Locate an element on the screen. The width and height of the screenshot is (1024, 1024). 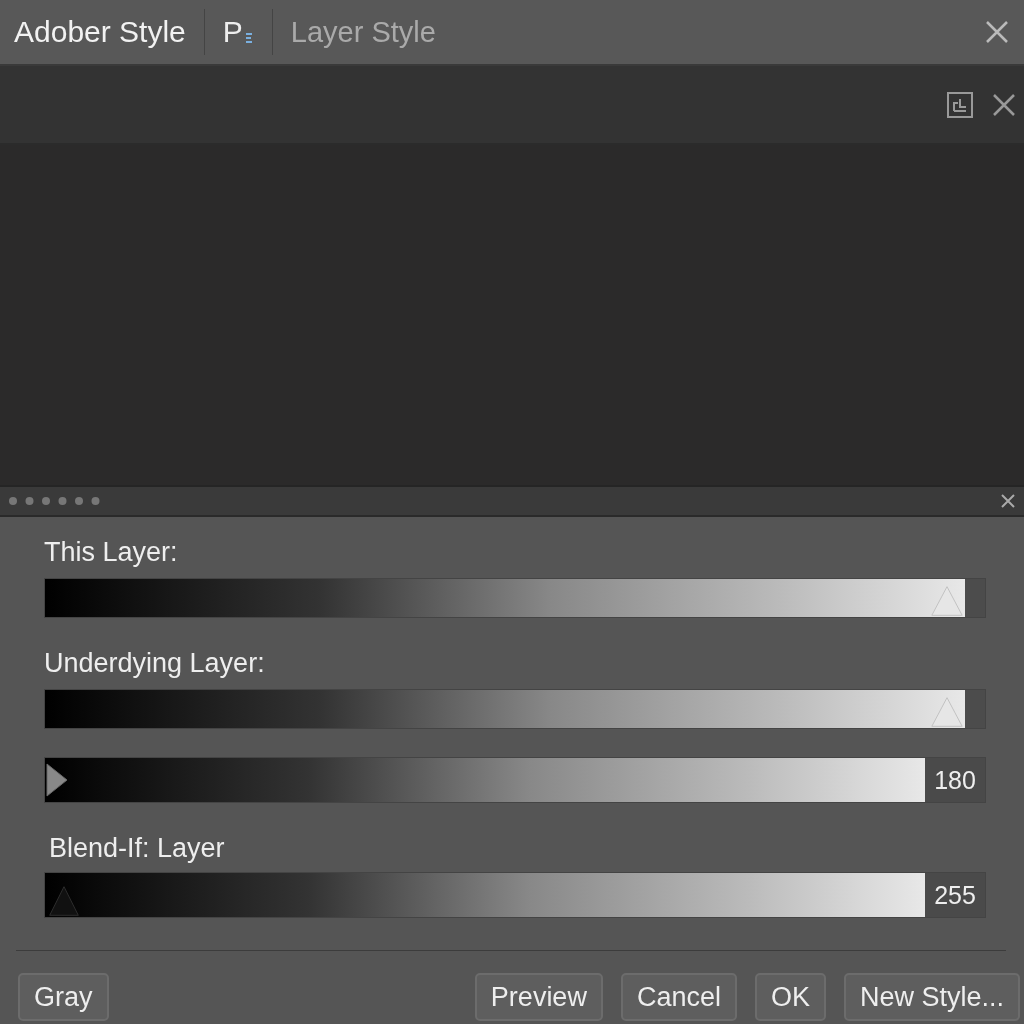
export-icon is located at coordinates (960, 104).